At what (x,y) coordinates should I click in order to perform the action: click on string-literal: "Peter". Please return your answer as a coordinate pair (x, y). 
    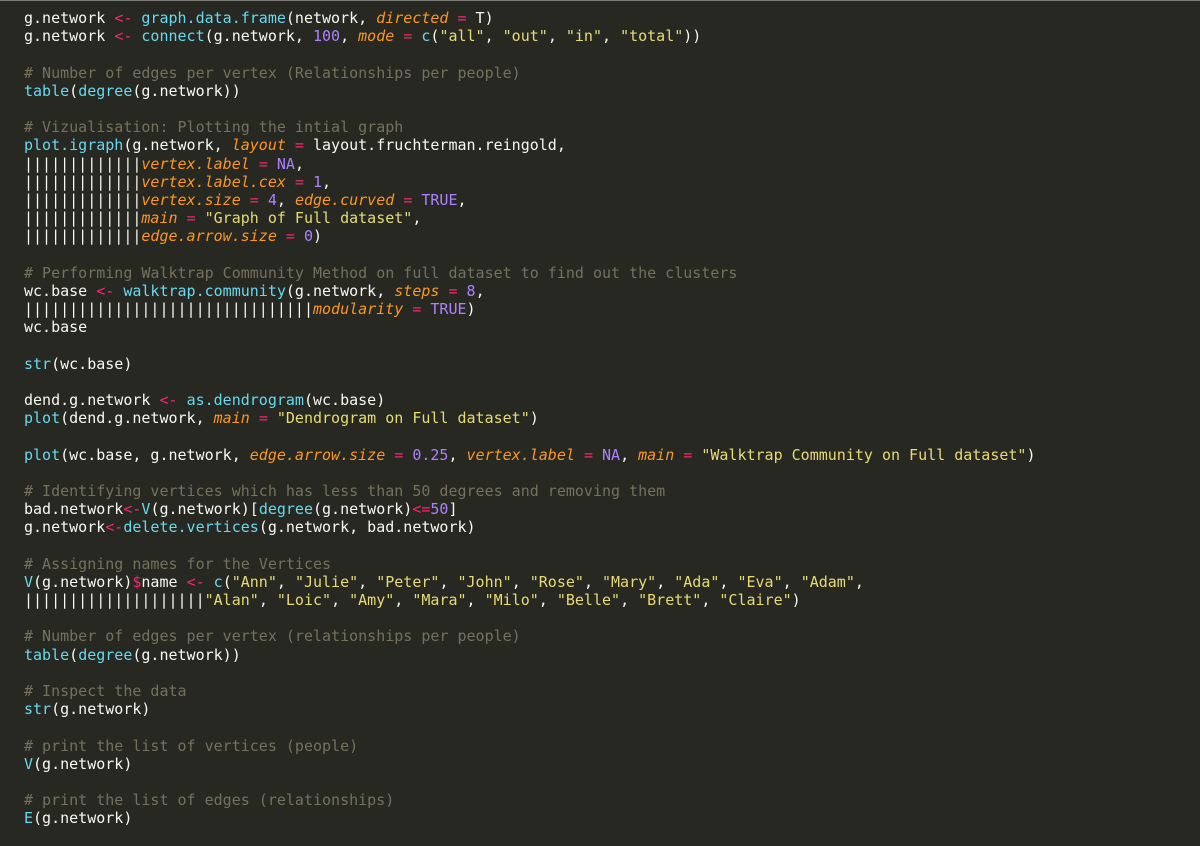
    Looking at the image, I should click on (408, 581).